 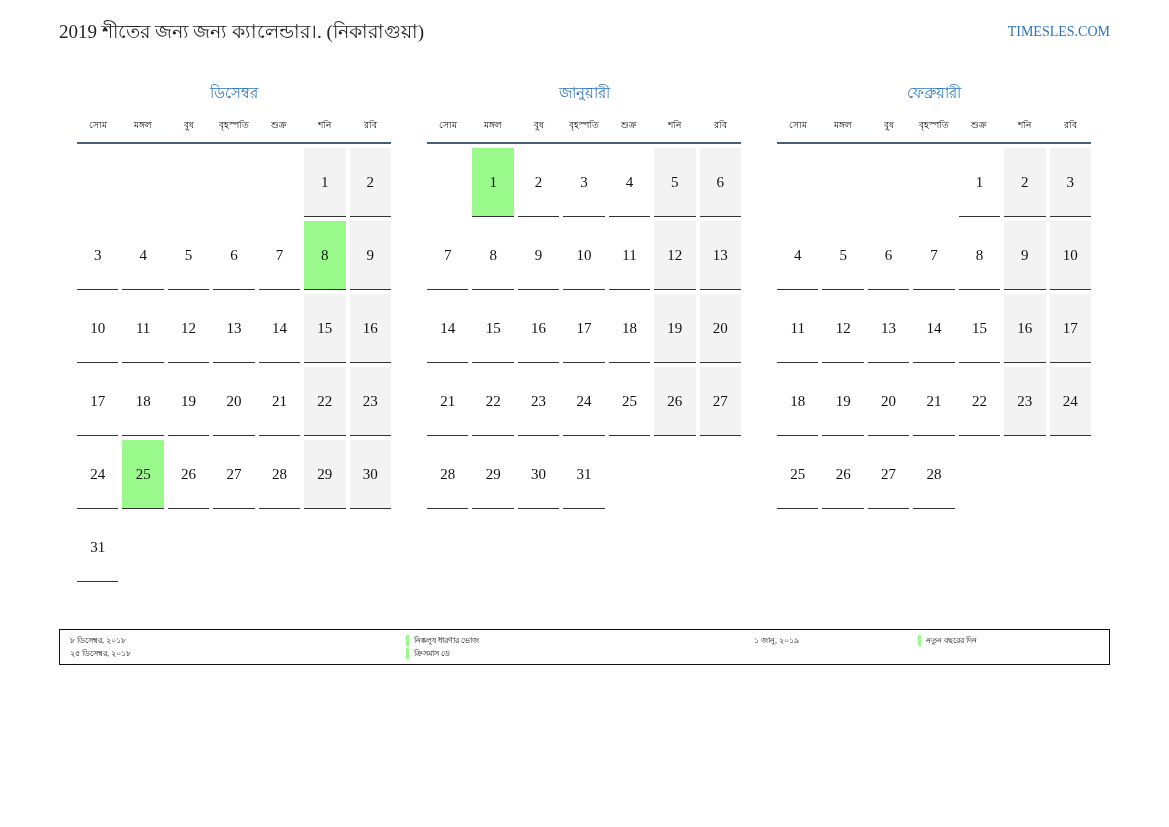 What do you see at coordinates (98, 474) in the screenshot?
I see `day-cell: 24` at bounding box center [98, 474].